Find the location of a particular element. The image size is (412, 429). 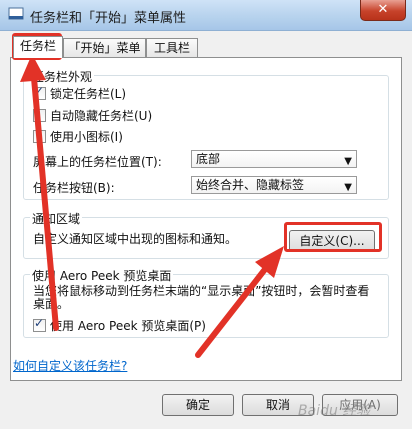

small-icons-option: 使用小图标(I) is located at coordinates (78, 136).